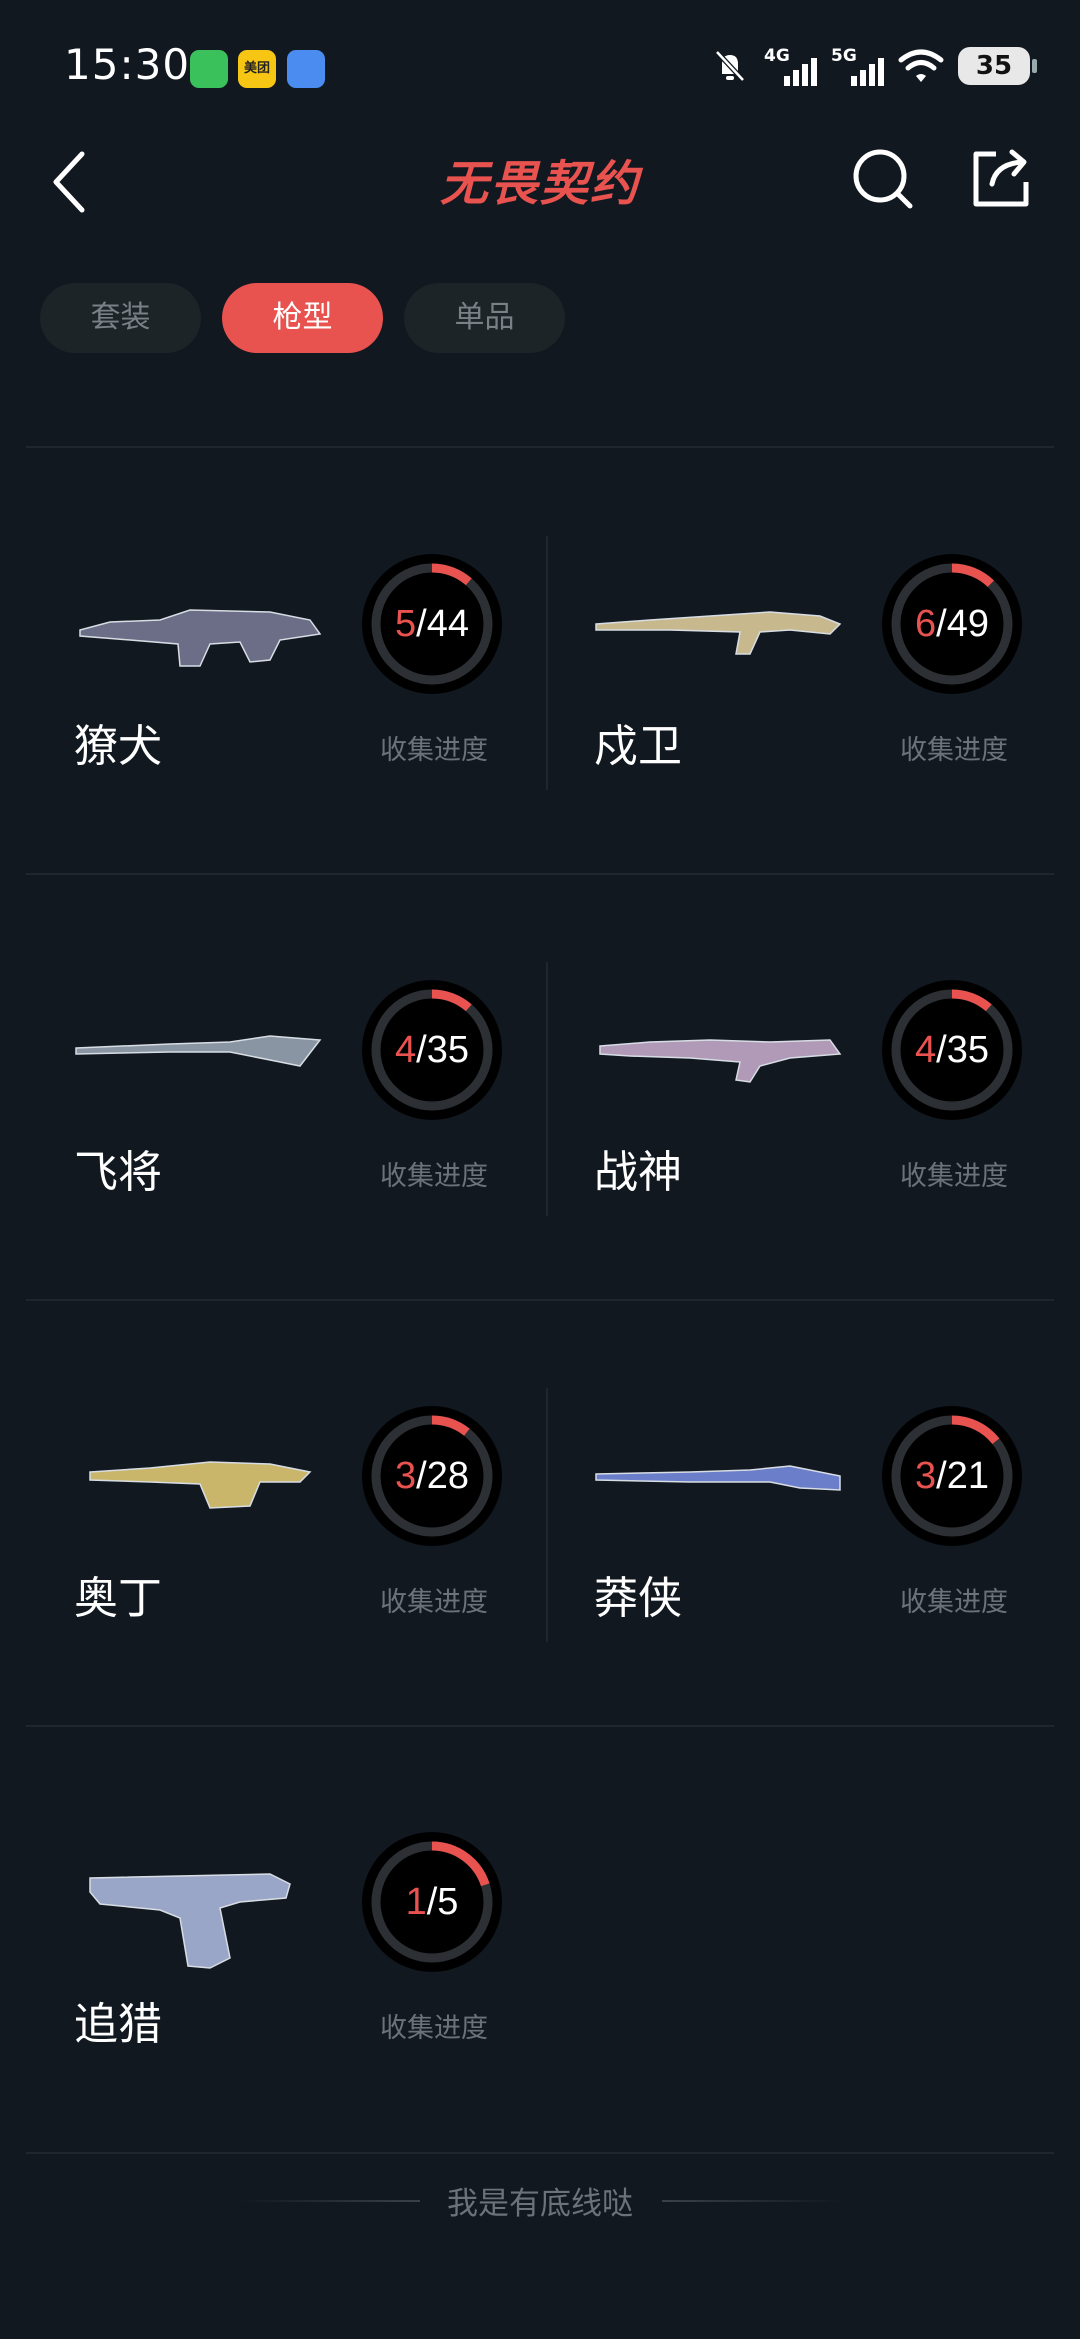  I want to click on list-end-footer: 我是有底线哒, so click(540, 2200).